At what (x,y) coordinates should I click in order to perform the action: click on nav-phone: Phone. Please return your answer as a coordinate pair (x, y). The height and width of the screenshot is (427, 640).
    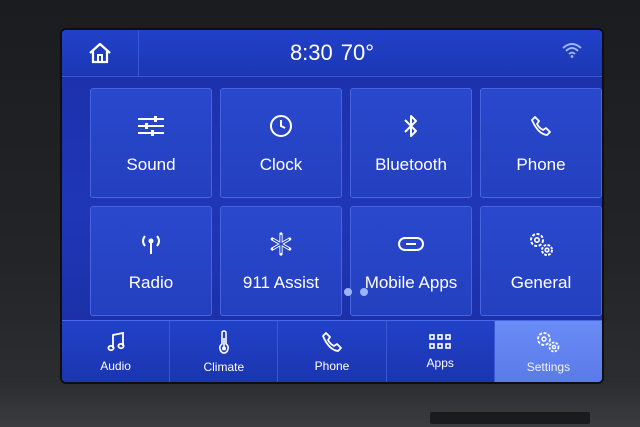
    Looking at the image, I should click on (332, 351).